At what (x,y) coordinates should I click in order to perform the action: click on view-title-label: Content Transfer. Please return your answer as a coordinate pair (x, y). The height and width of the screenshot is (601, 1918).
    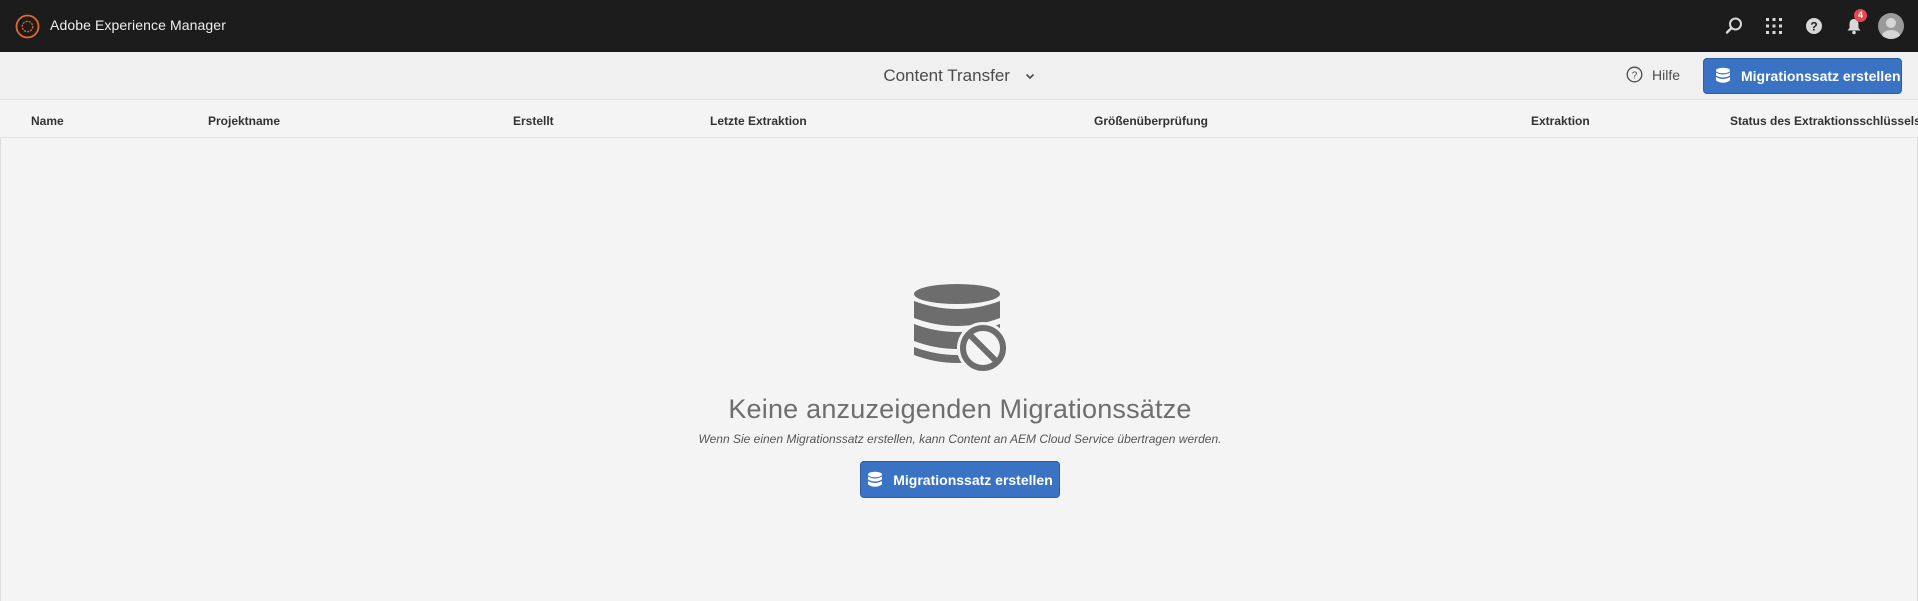
    Looking at the image, I should click on (946, 75).